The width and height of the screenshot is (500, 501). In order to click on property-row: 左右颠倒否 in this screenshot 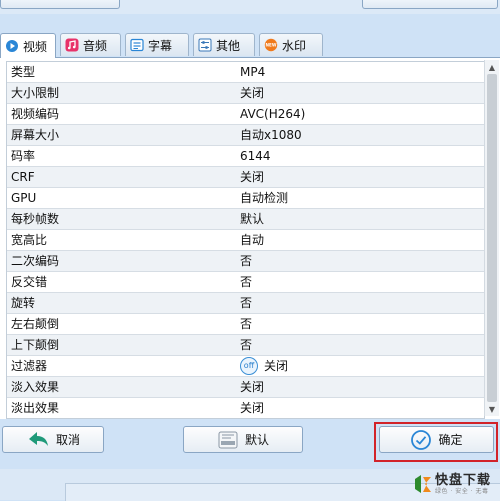, I will do `click(245, 324)`.